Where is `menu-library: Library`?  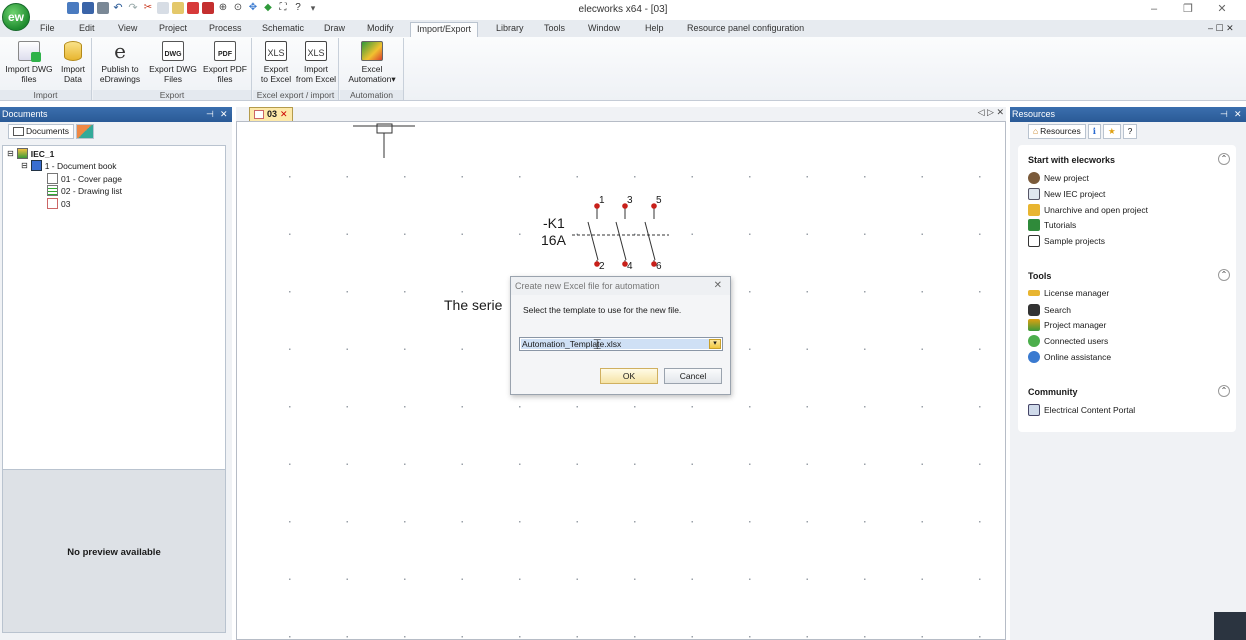
menu-library: Library is located at coordinates (510, 29).